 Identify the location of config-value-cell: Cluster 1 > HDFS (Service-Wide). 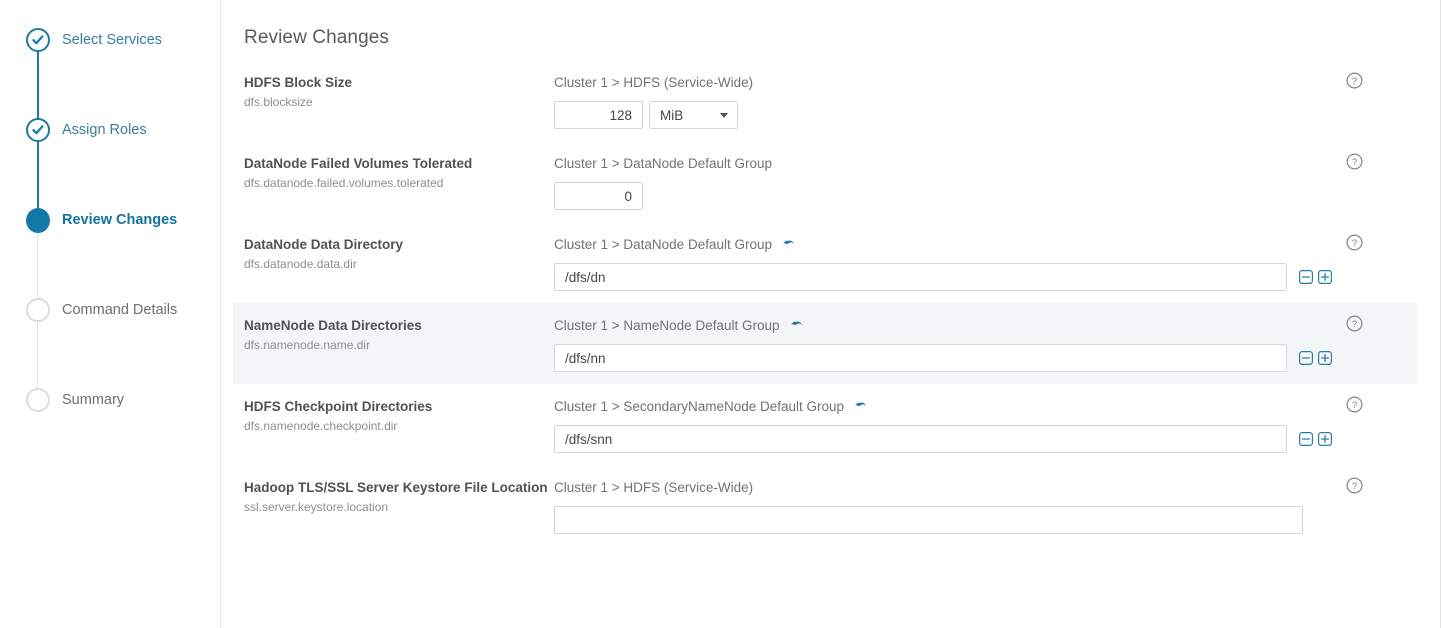
(985, 505).